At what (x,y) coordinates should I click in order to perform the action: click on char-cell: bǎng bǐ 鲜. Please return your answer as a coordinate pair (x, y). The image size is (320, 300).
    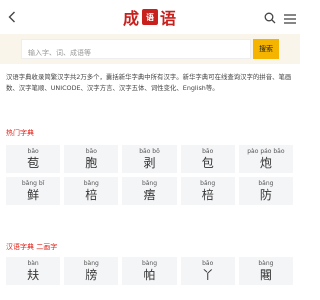
    Looking at the image, I should click on (33, 191).